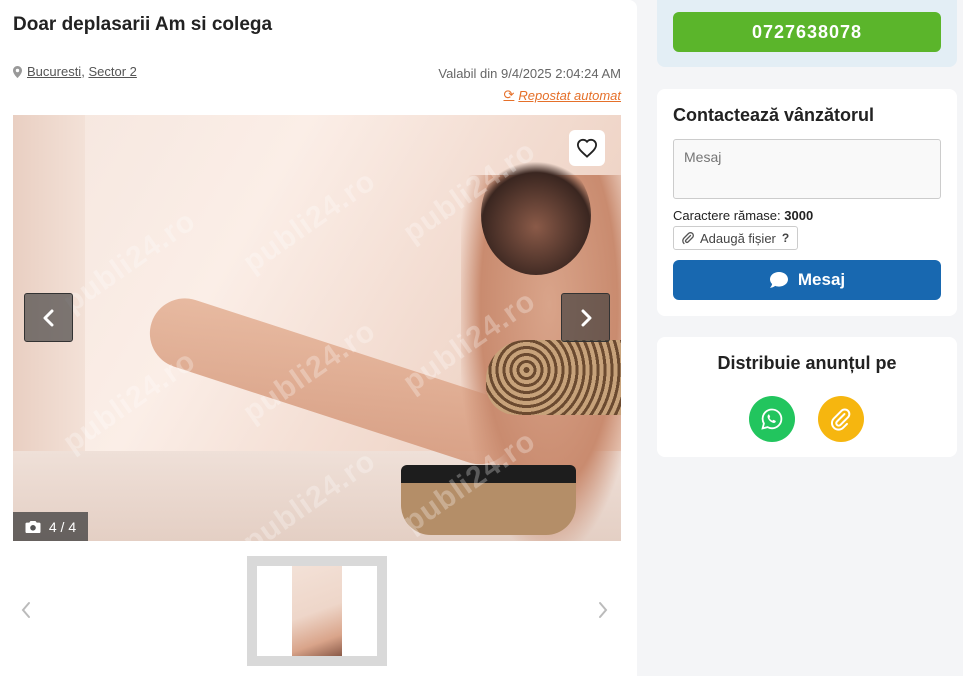 The height and width of the screenshot is (676, 963). Describe the element at coordinates (112, 71) in the screenshot. I see `location-sector-link: Sector 2` at that location.